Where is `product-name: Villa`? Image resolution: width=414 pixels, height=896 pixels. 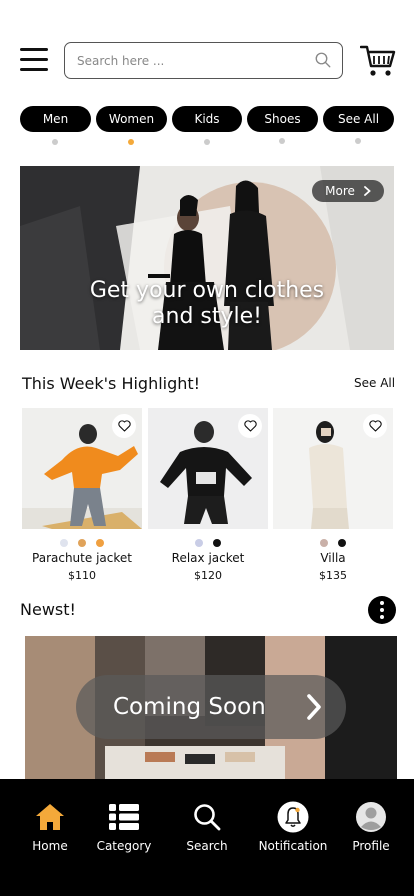 product-name: Villa is located at coordinates (333, 558).